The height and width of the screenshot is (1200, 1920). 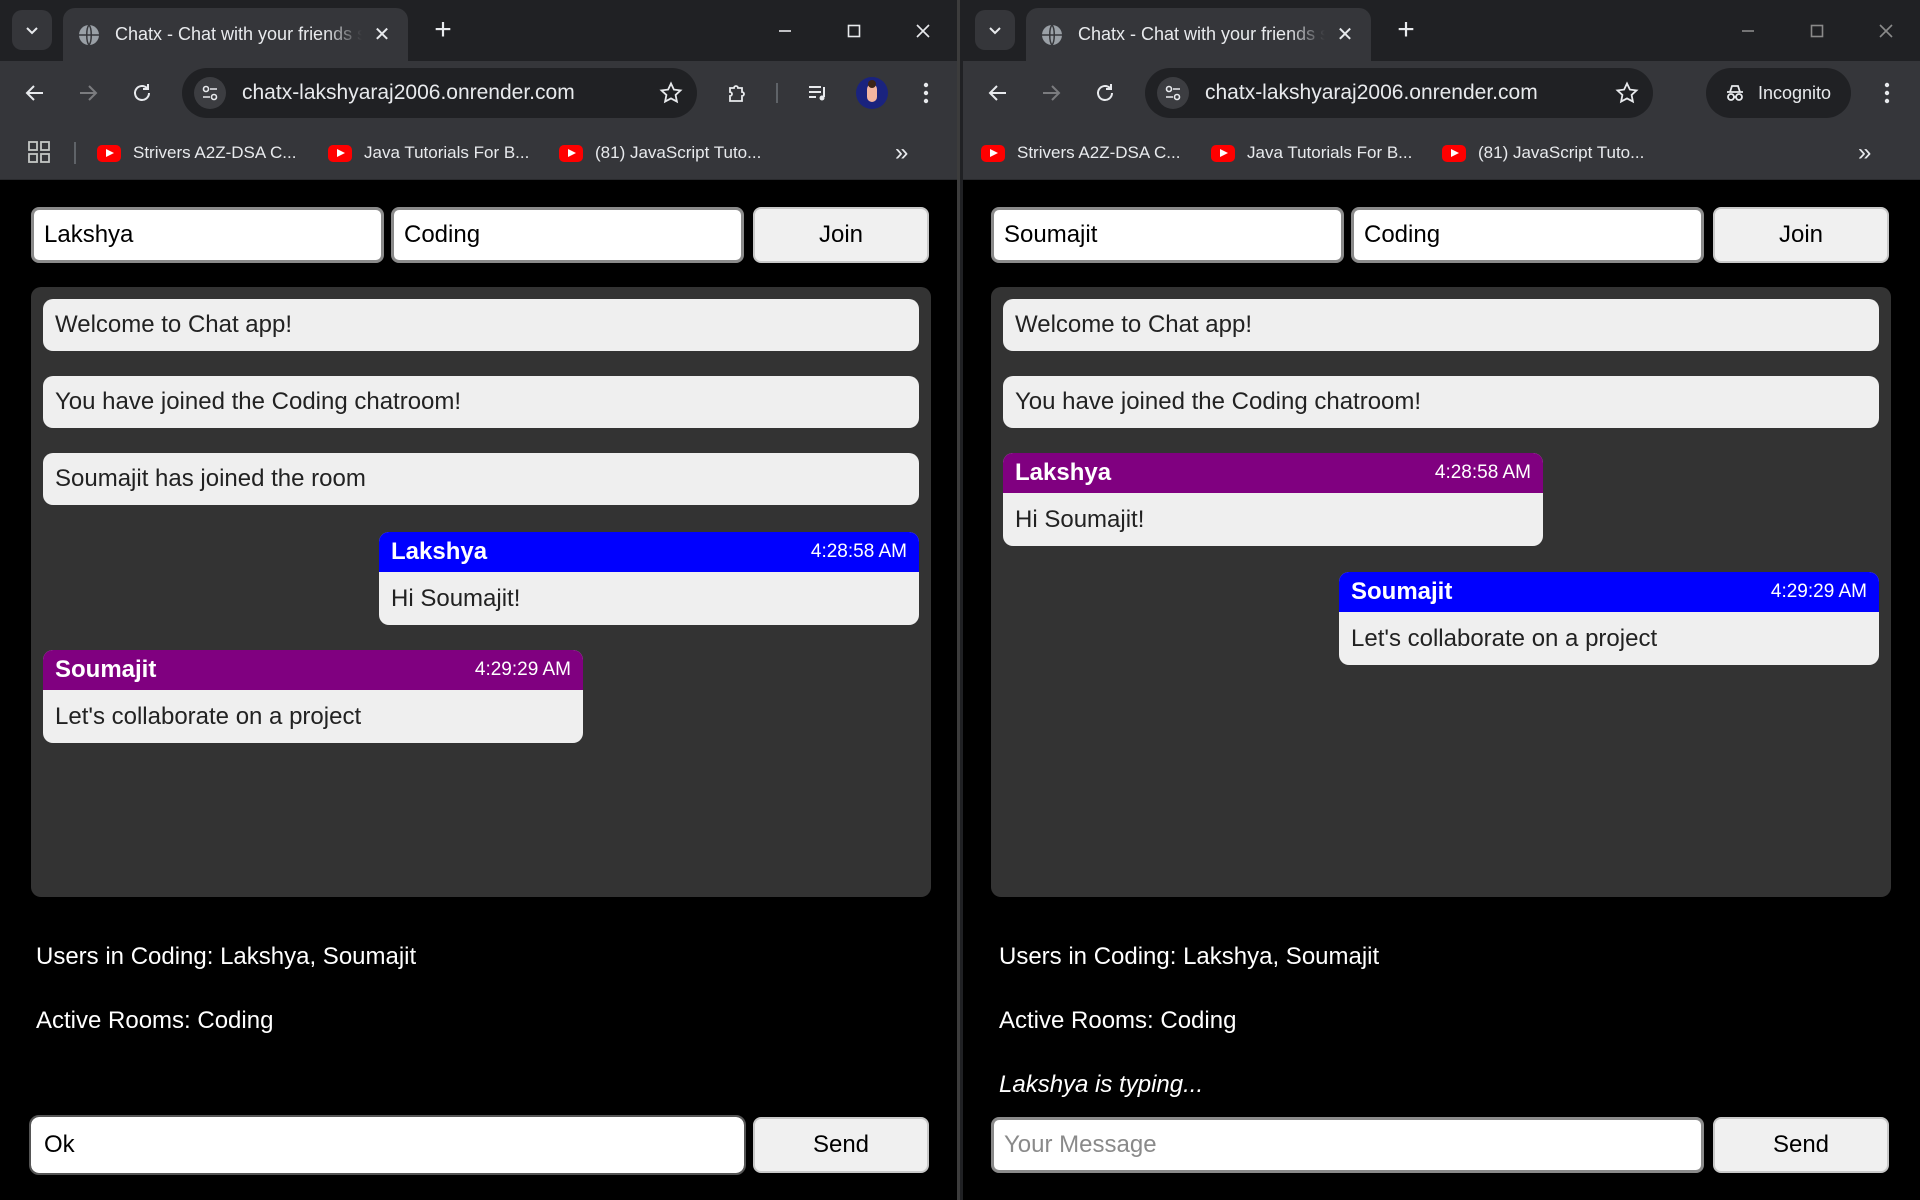 I want to click on message-input: Your Message, so click(x=1347, y=1145).